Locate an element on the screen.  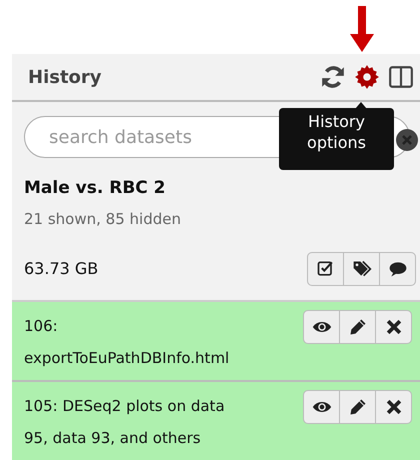
history-name: Male vs. RBC 2 is located at coordinates (95, 188).